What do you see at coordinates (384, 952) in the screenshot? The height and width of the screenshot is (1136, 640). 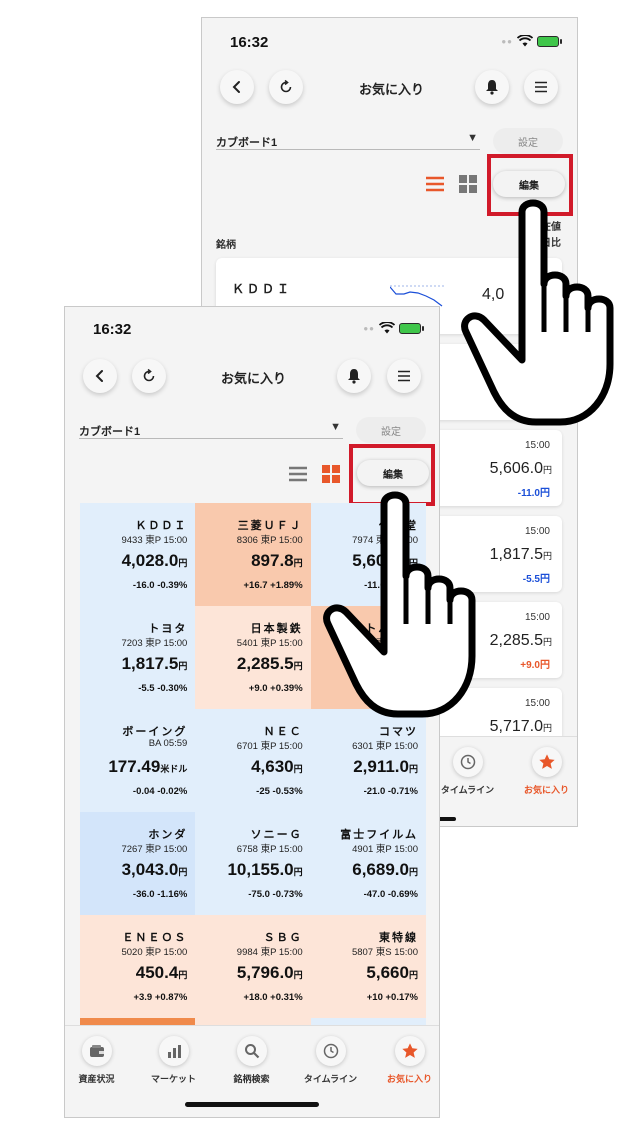 I see `stock-code: 5807 東S 15:00` at bounding box center [384, 952].